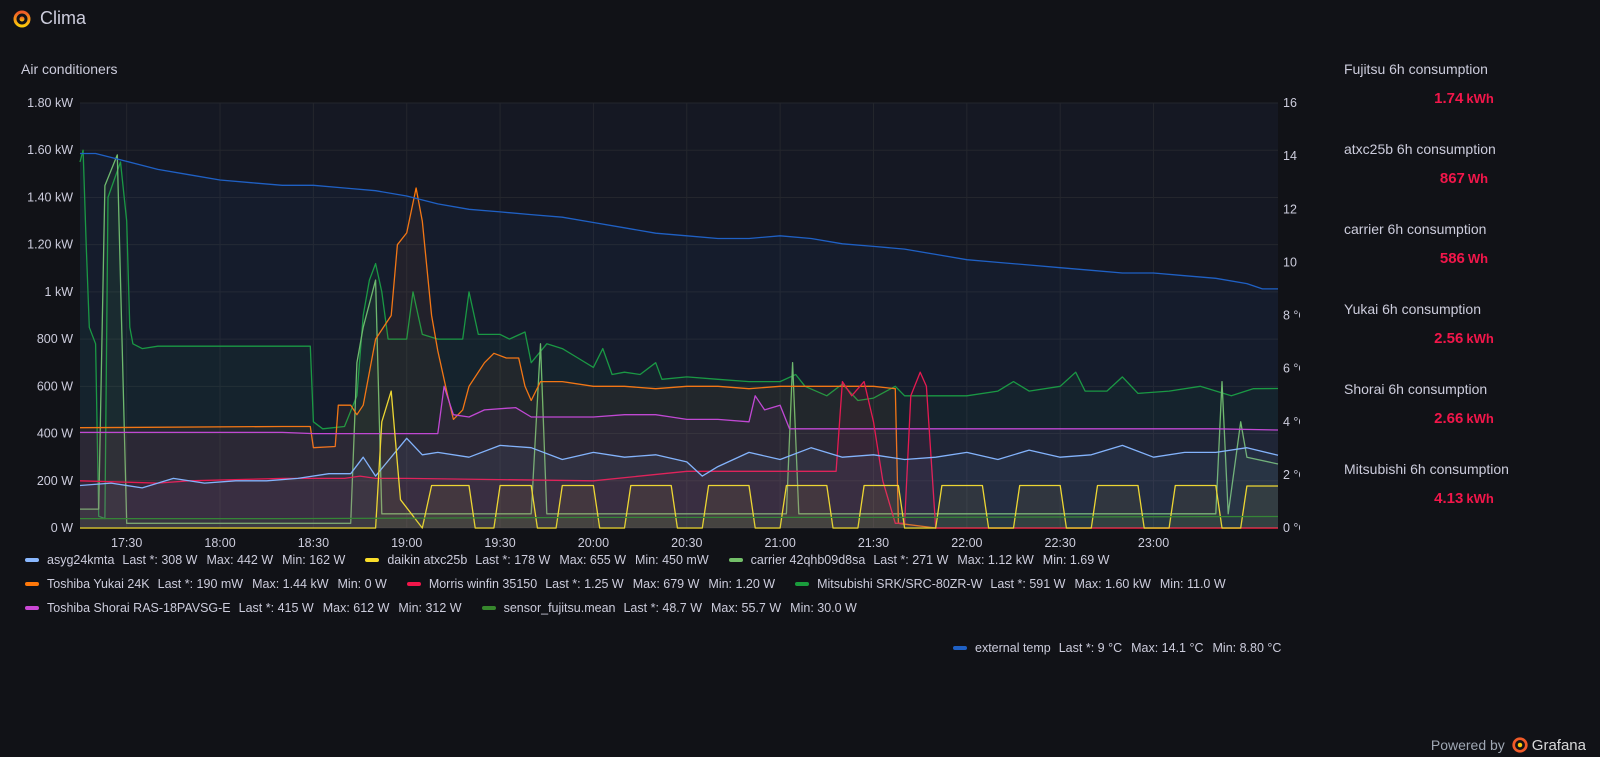 The height and width of the screenshot is (757, 1600). Describe the element at coordinates (1449, 338) in the screenshot. I see `stat-value-number: 2.56` at that location.